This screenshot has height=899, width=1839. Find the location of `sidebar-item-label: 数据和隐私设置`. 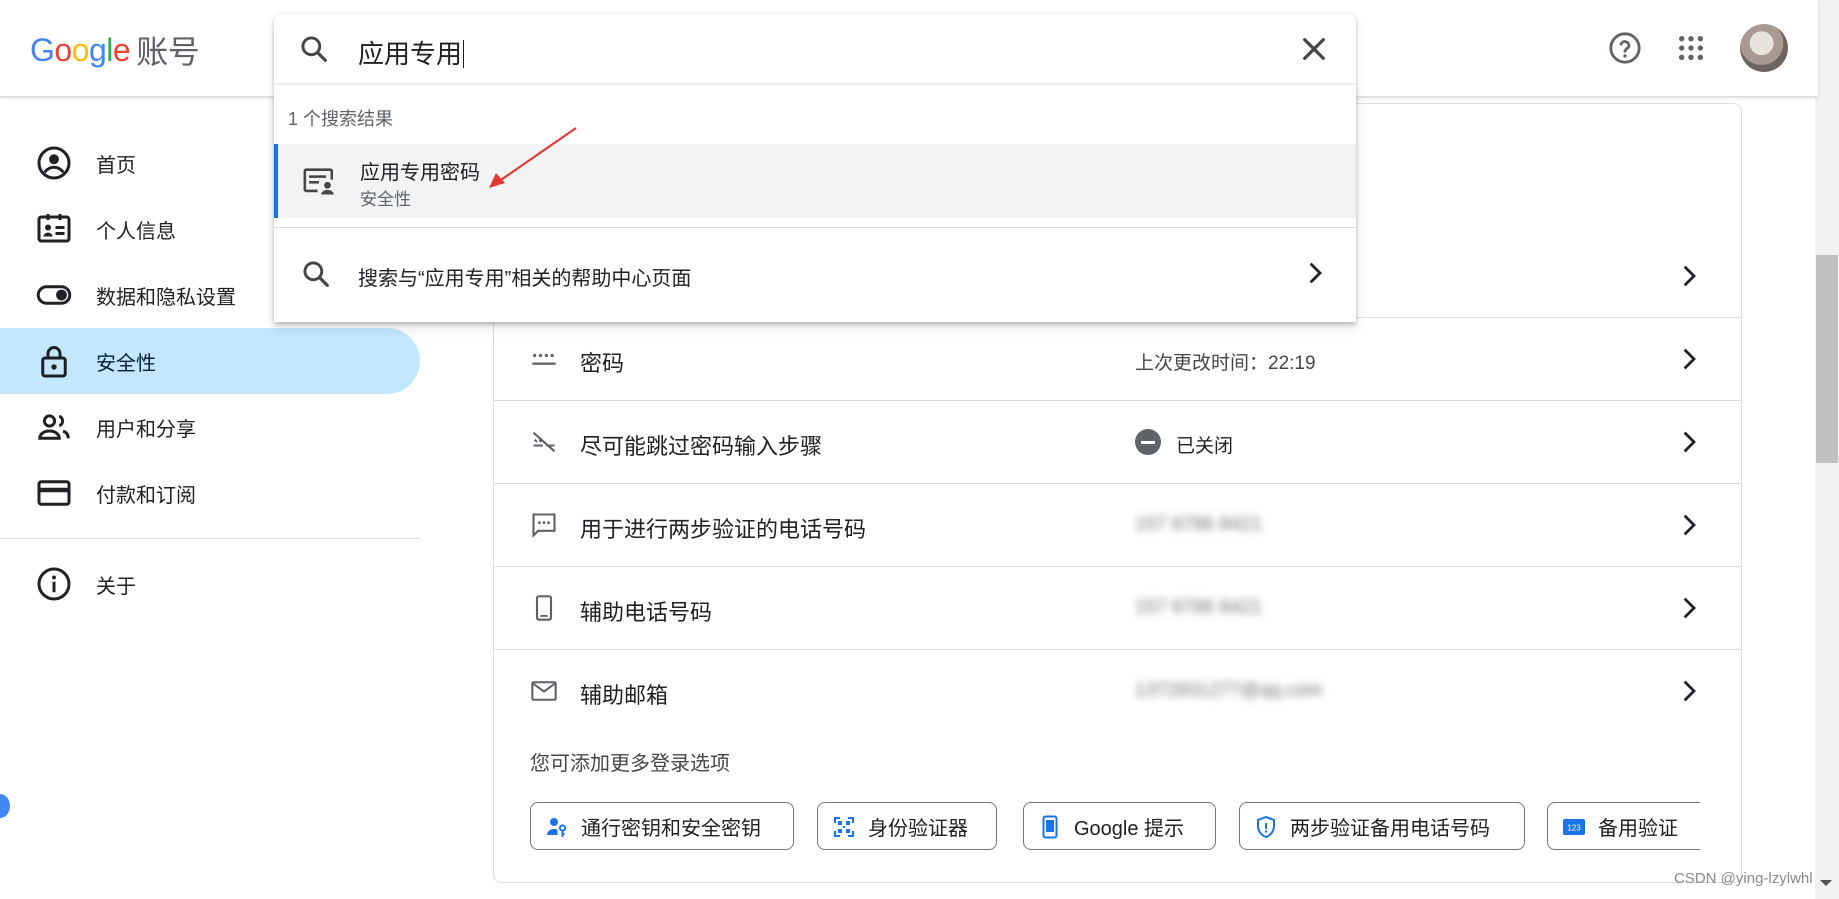

sidebar-item-label: 数据和隐私设置 is located at coordinates (166, 297).